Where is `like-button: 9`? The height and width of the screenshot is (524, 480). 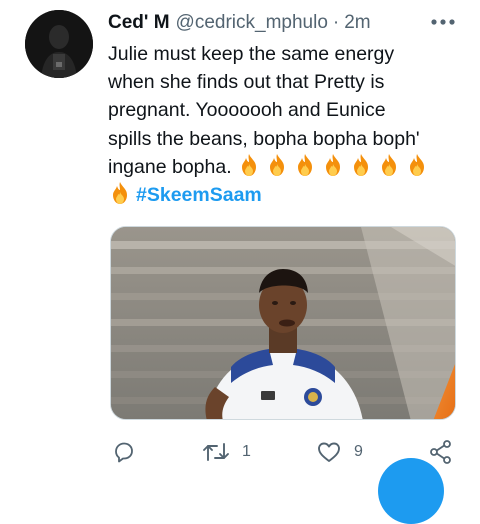 like-button: 9 is located at coordinates (339, 452).